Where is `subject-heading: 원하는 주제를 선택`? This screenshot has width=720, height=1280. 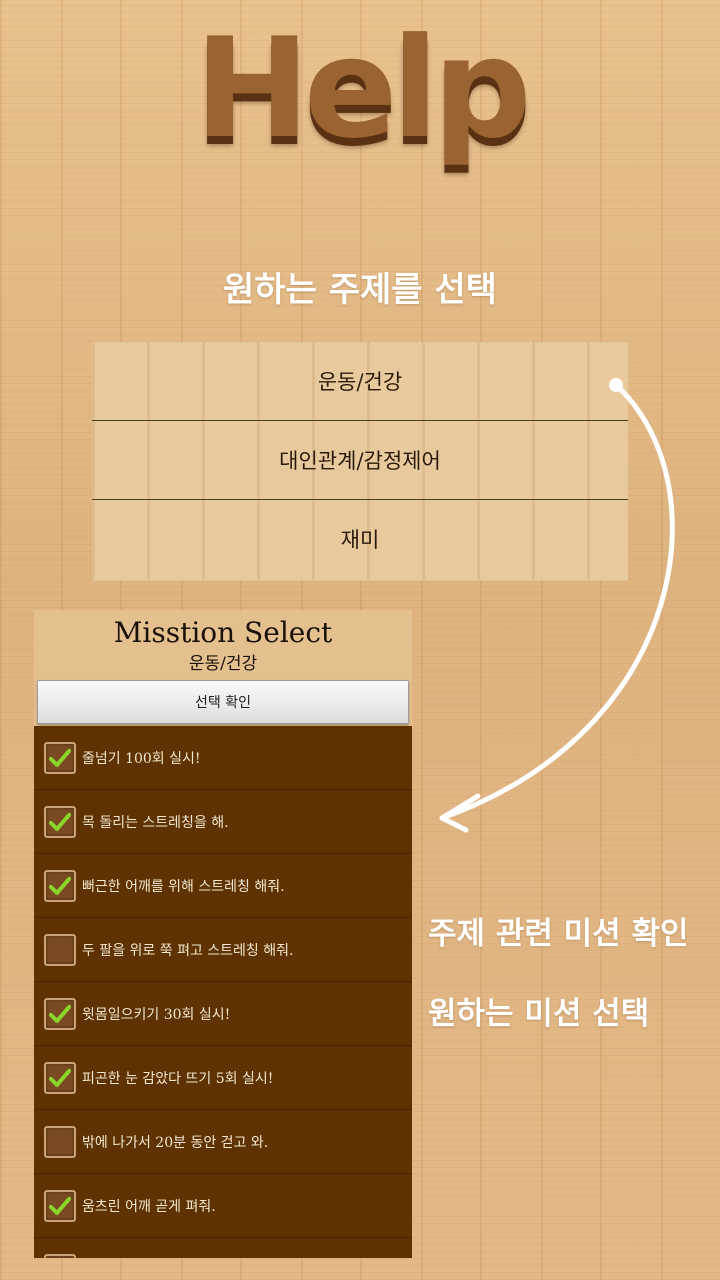 subject-heading: 원하는 주제를 선택 is located at coordinates (360, 290).